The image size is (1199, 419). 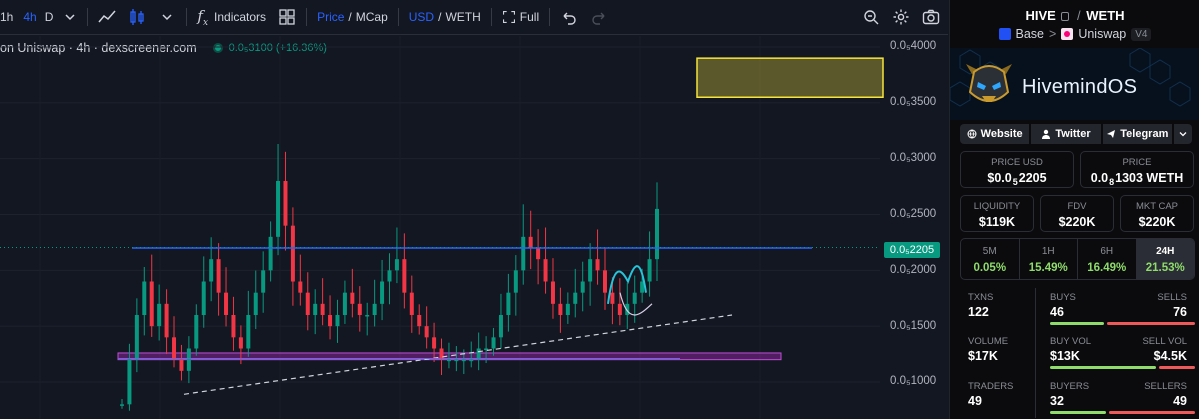 I want to click on chart-type-dropdown, so click(x=167, y=17).